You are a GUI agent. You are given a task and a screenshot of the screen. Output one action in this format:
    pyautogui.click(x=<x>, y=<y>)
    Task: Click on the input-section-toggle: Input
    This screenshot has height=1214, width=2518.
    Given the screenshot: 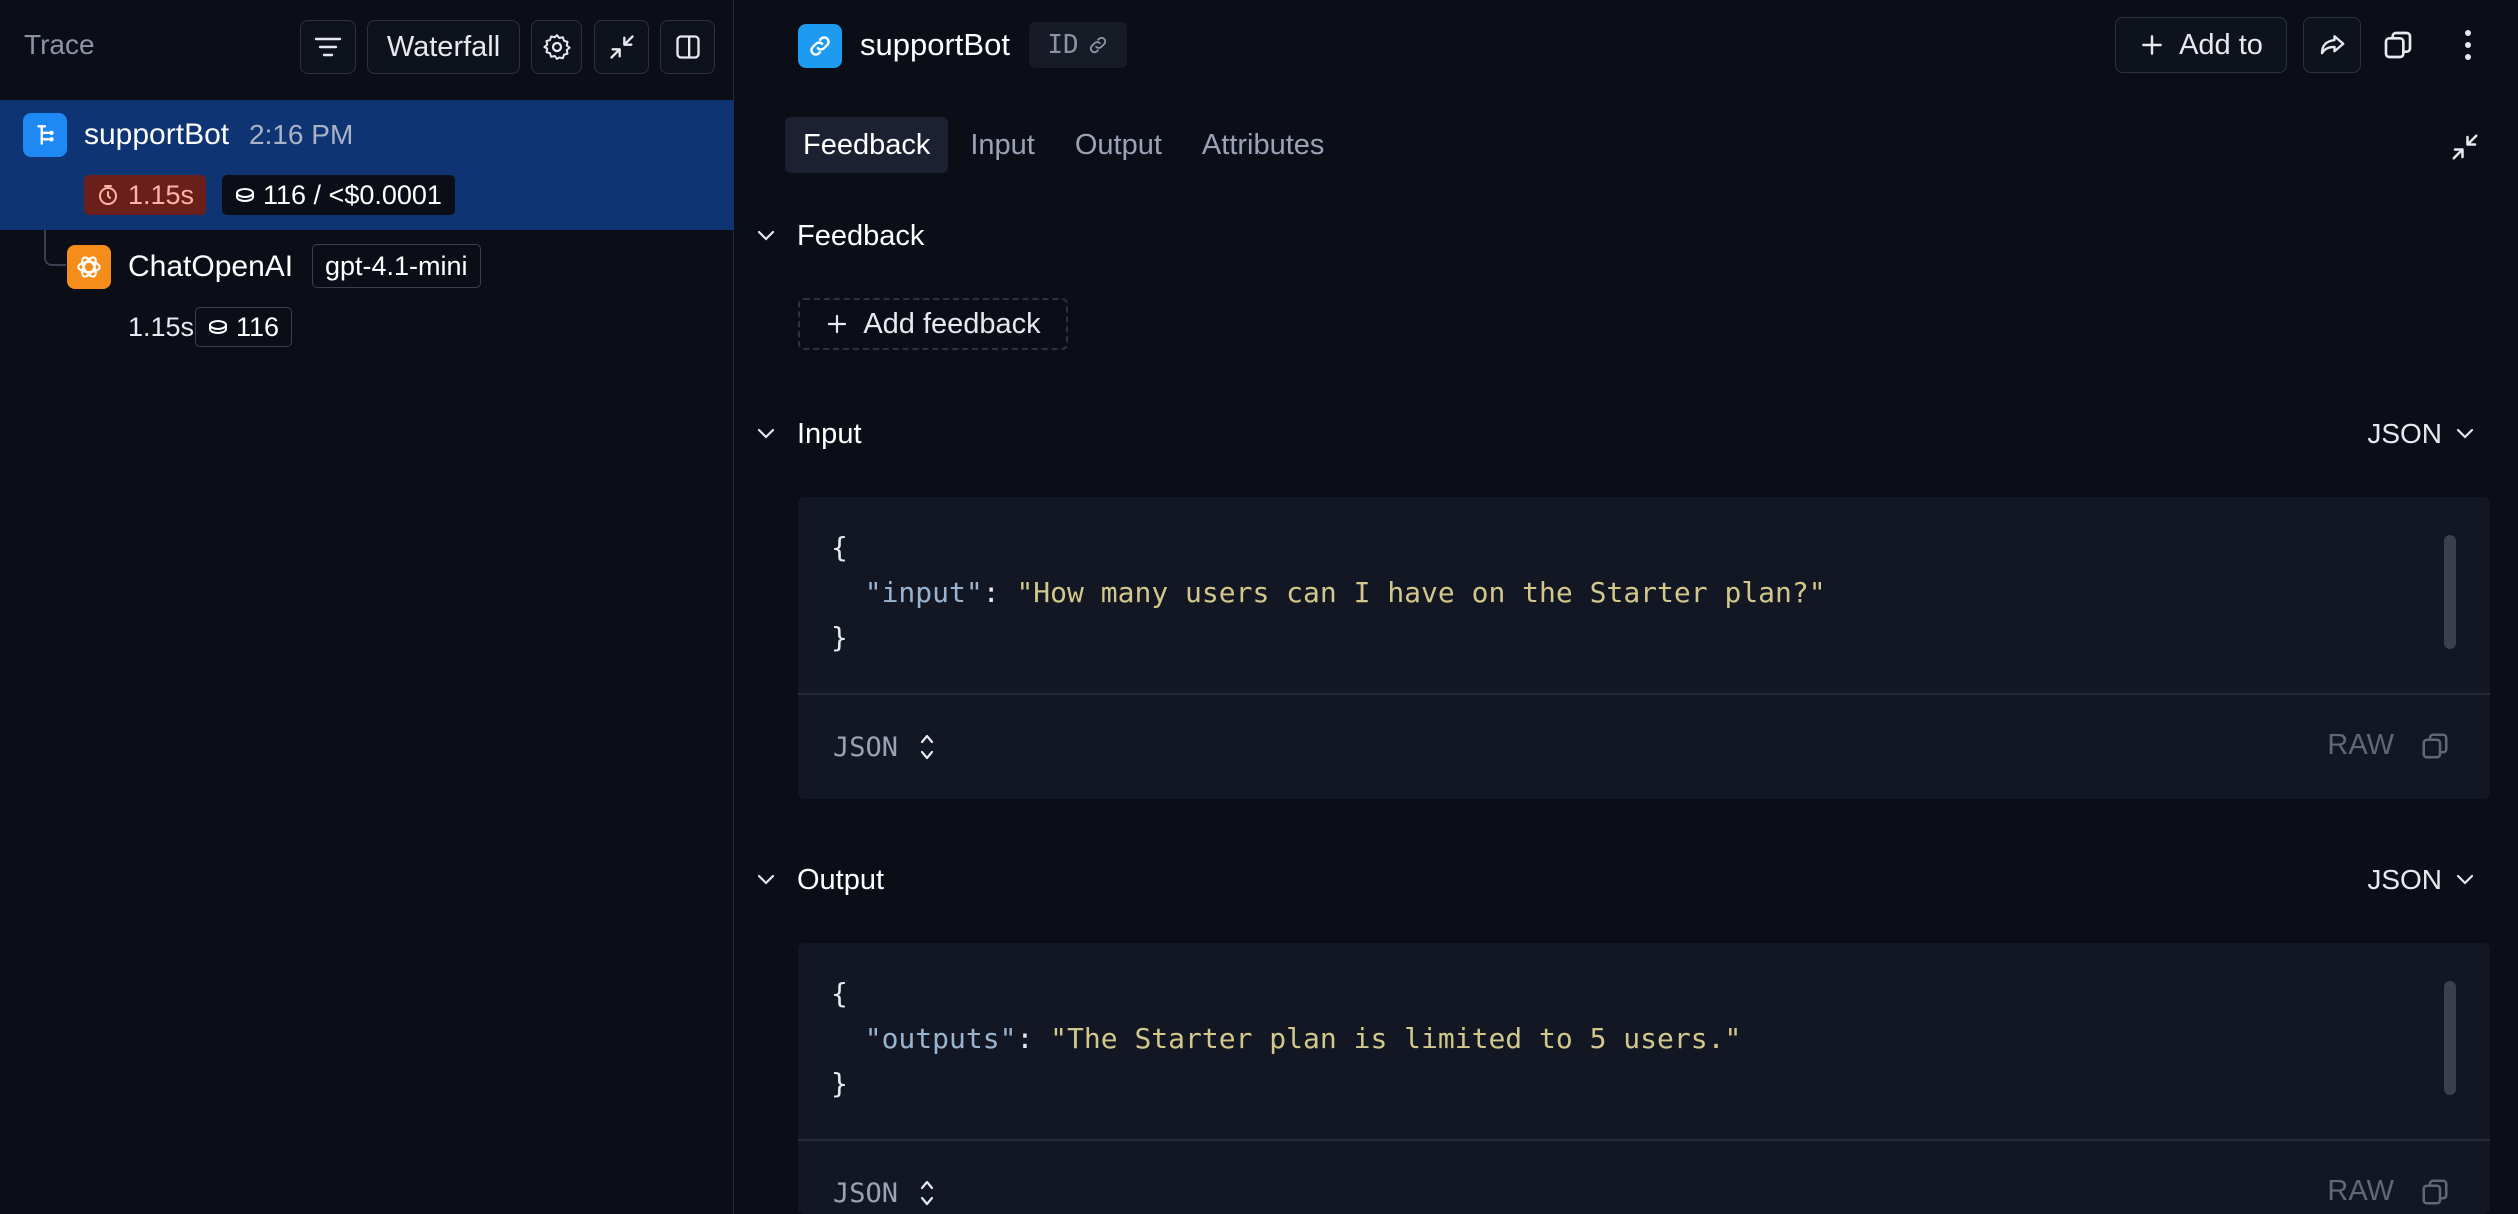 What is the action you would take?
    pyautogui.click(x=809, y=434)
    